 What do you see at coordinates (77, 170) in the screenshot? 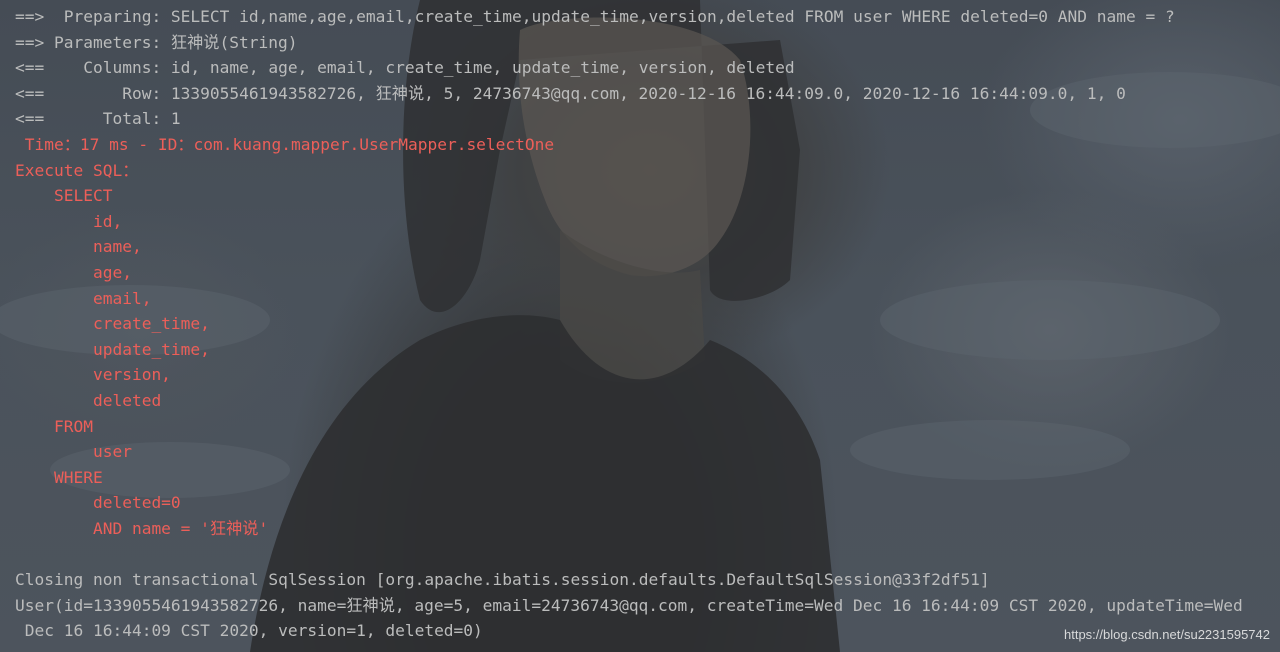
I see `console-line: Execute SQL：` at bounding box center [77, 170].